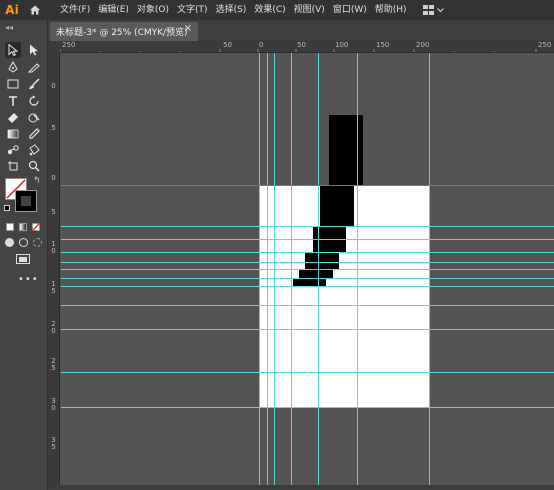  Describe the element at coordinates (34, 150) in the screenshot. I see `live-paint-icon` at that location.